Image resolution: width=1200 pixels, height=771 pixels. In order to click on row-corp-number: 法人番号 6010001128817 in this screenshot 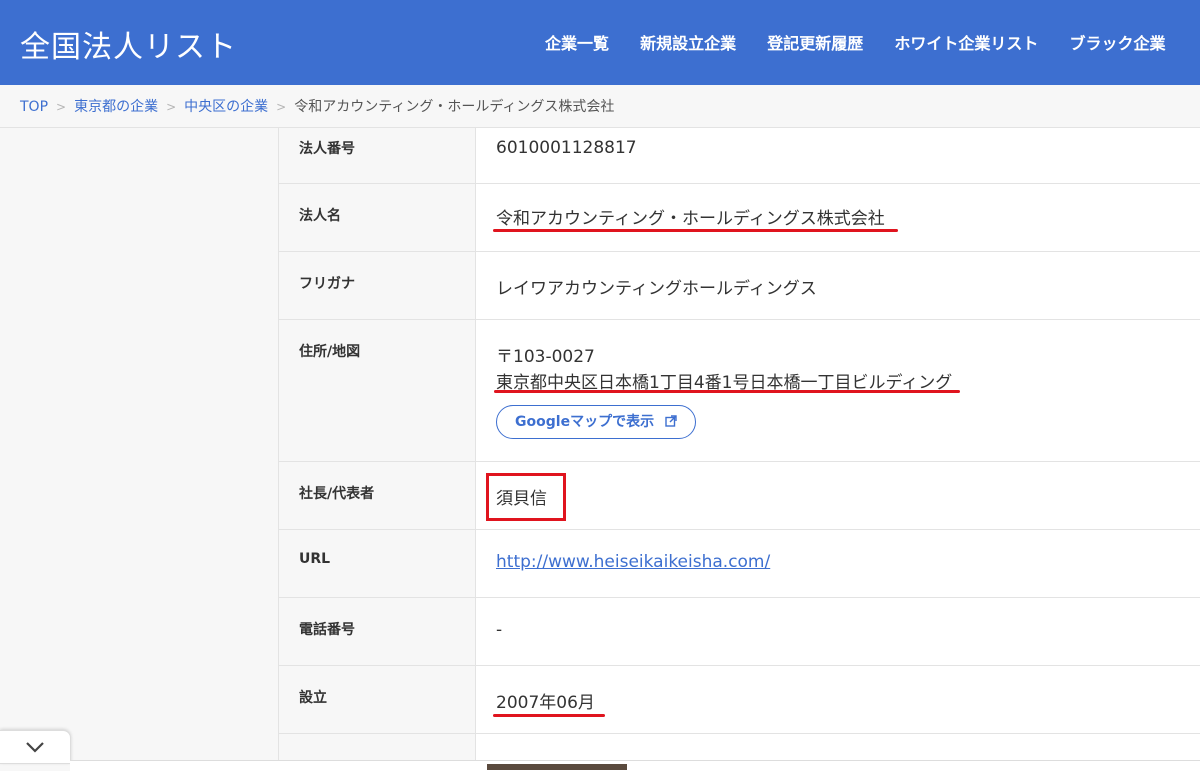, I will do `click(739, 156)`.